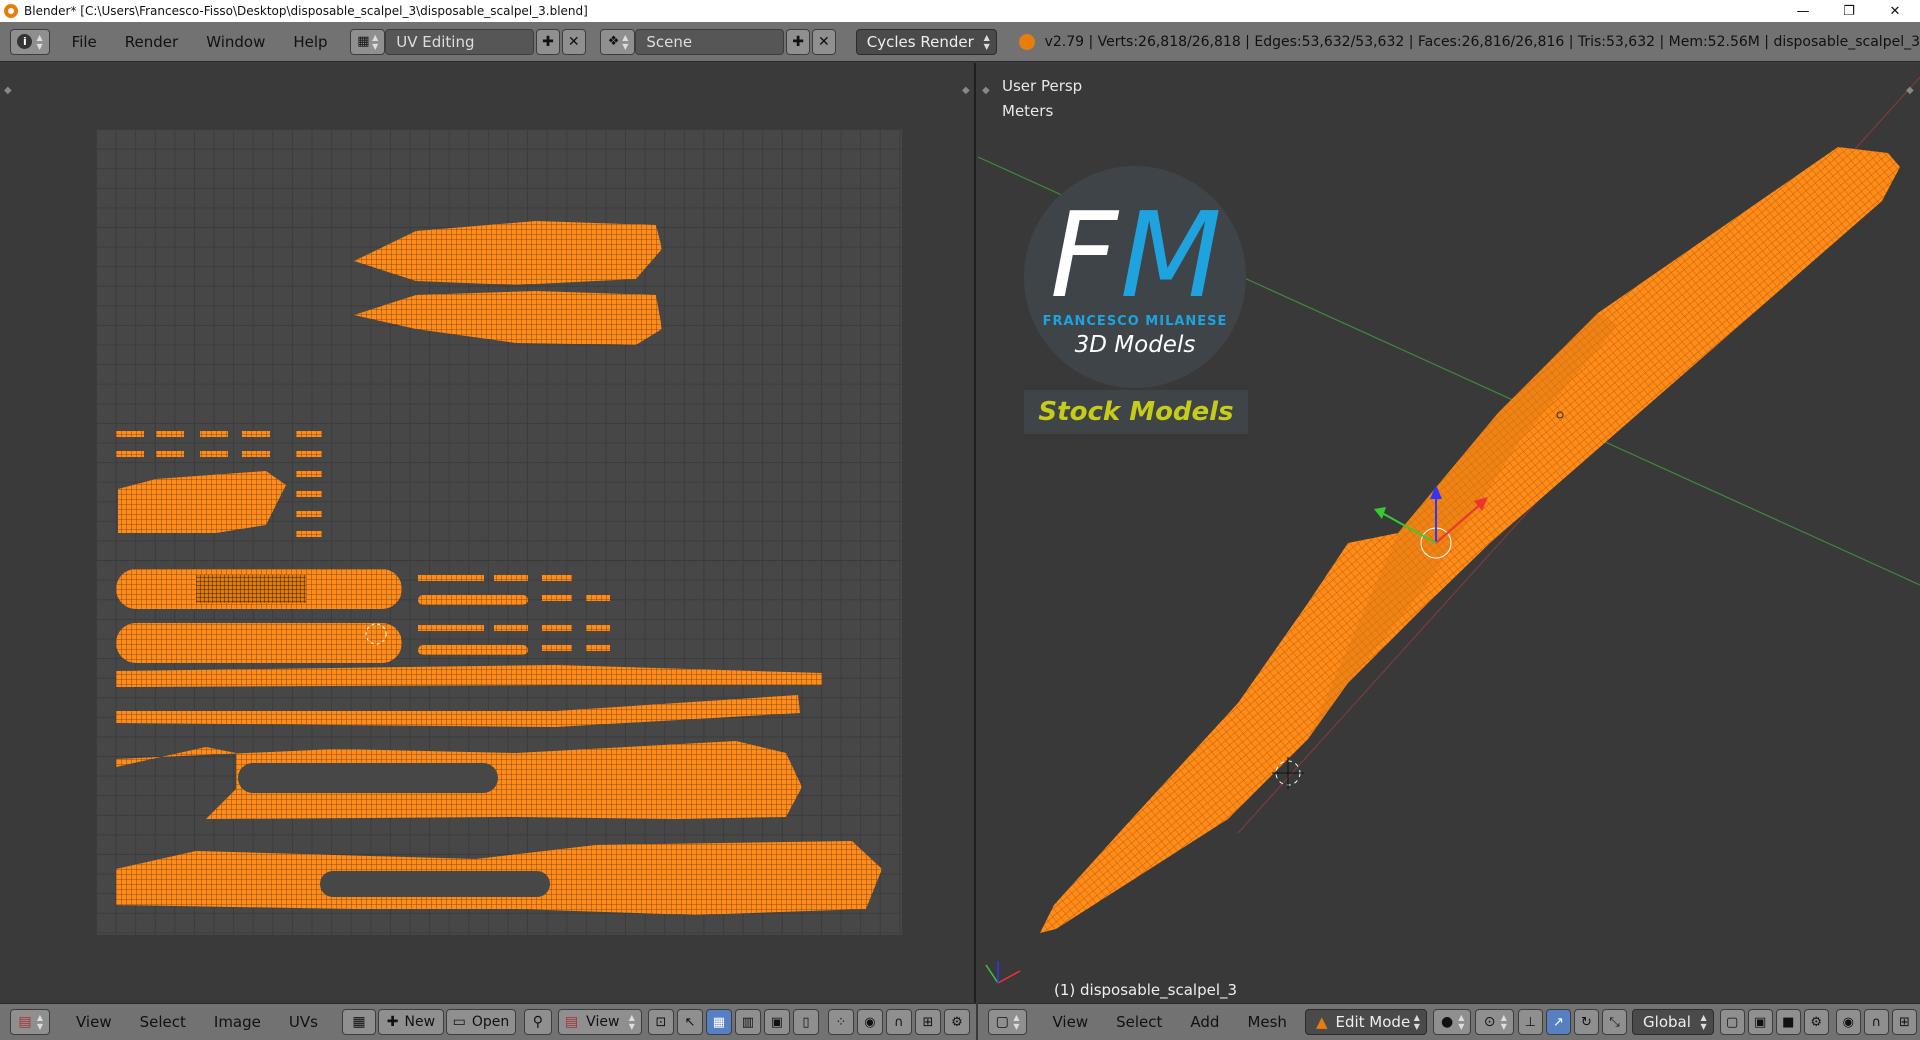 This screenshot has height=1040, width=1920. What do you see at coordinates (84, 42) in the screenshot?
I see `menu-file: File` at bounding box center [84, 42].